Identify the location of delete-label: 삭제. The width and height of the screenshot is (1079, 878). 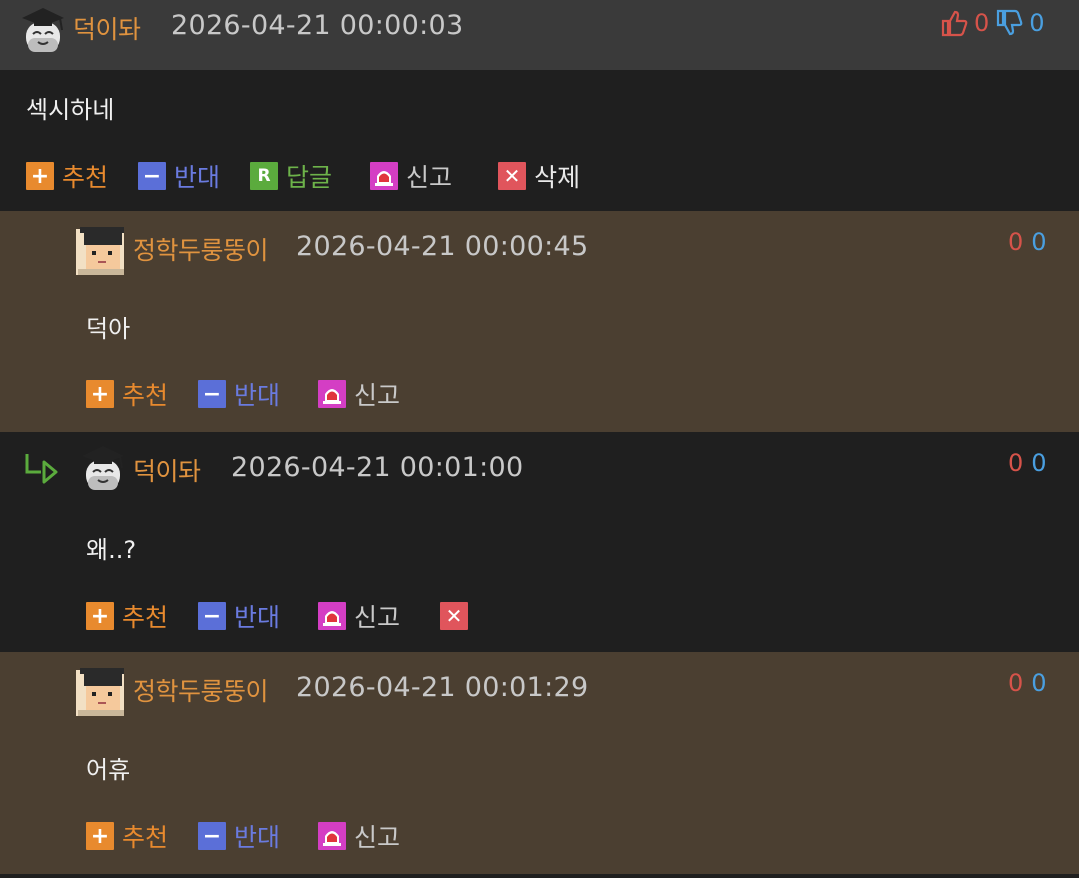
(557, 177).